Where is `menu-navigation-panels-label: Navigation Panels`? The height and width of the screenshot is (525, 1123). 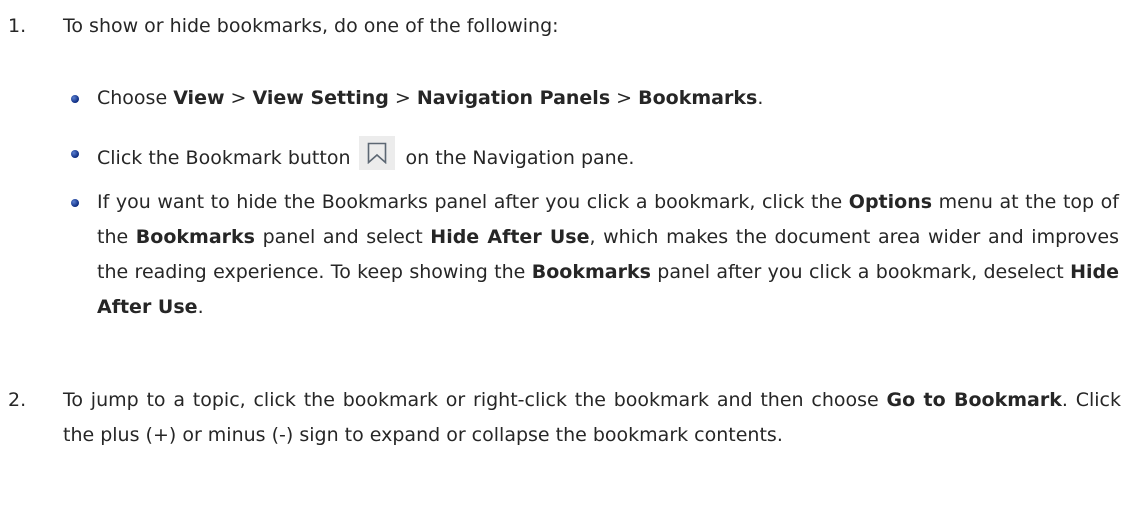 menu-navigation-panels-label: Navigation Panels is located at coordinates (513, 98).